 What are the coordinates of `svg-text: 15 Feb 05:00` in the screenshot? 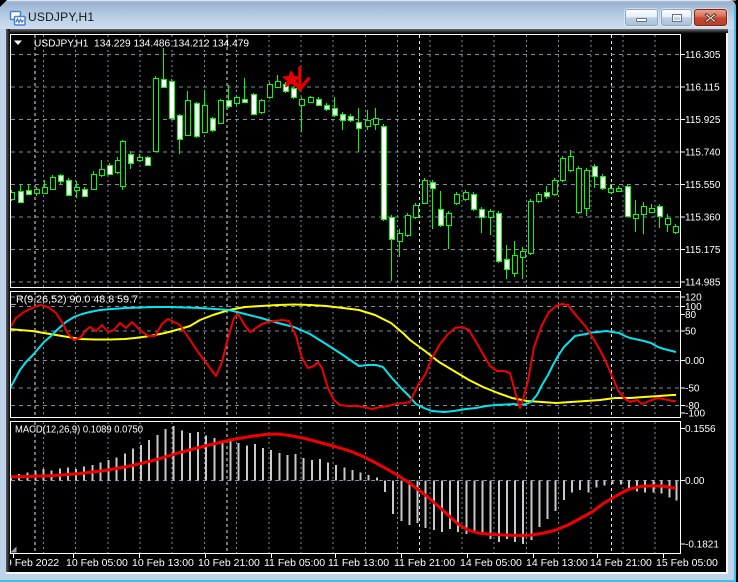 It's located at (687, 563).